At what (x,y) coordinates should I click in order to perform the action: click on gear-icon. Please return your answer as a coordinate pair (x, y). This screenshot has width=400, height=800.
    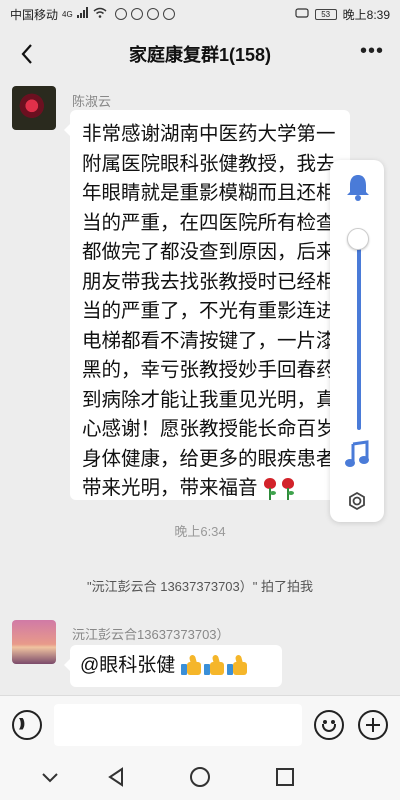
    Looking at the image, I should click on (357, 501).